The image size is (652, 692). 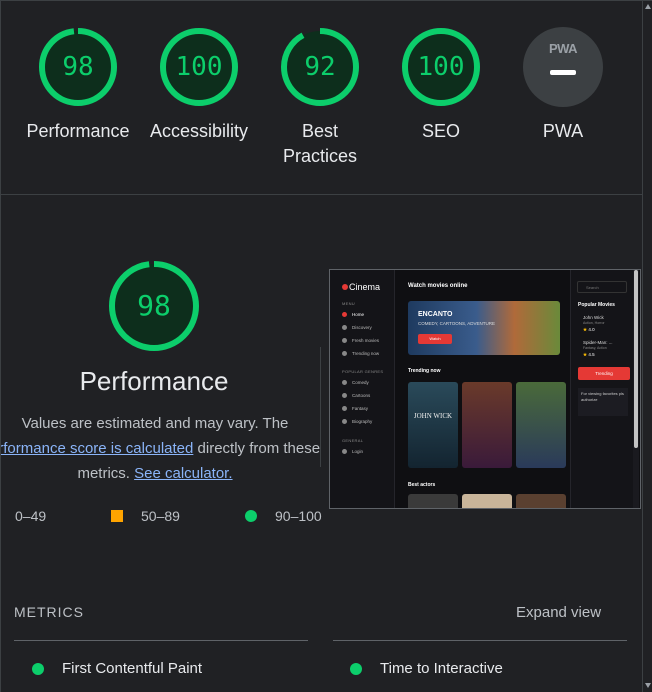 What do you see at coordinates (132, 668) in the screenshot?
I see `metric-fcp-label: First Contentful Paint` at bounding box center [132, 668].